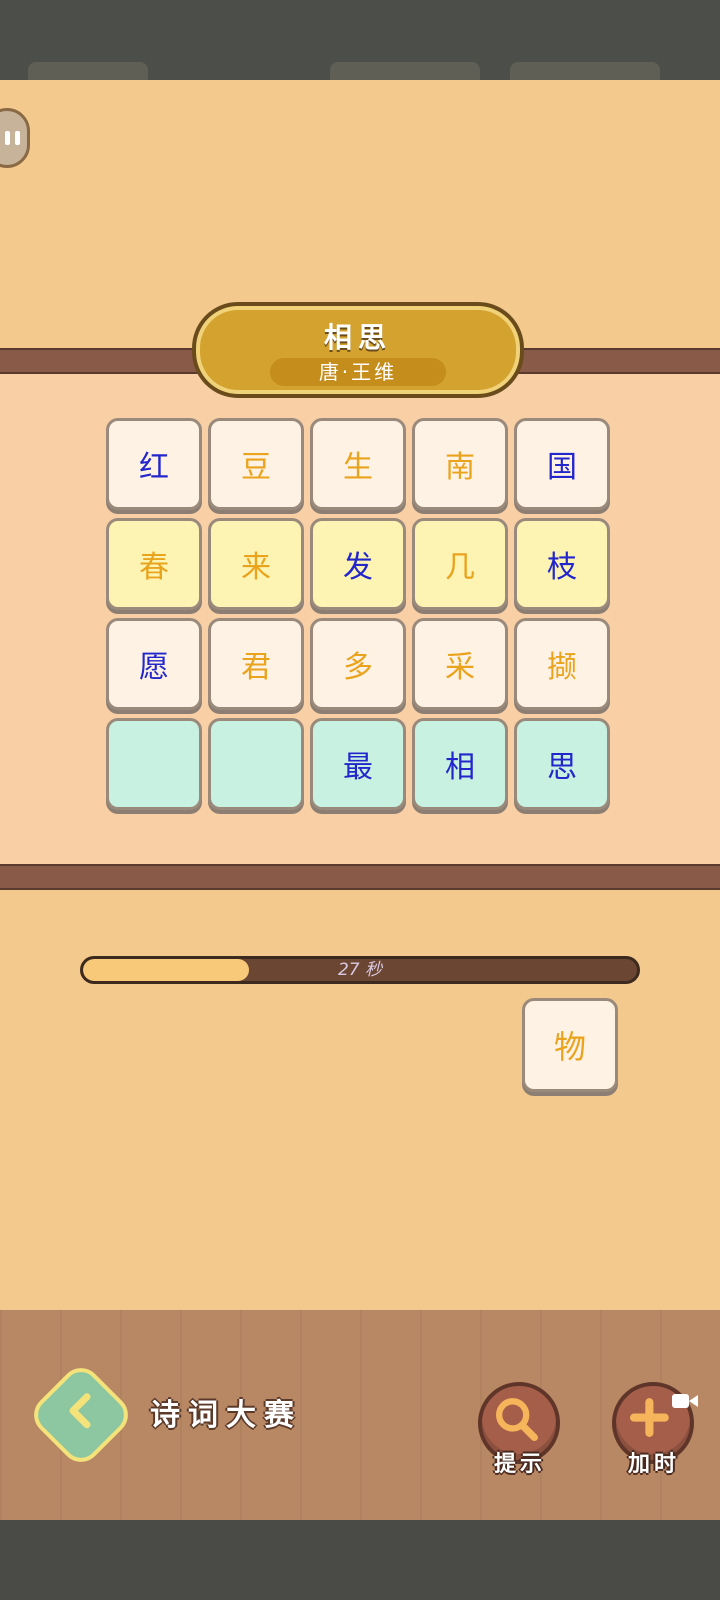 The width and height of the screenshot is (720, 1600). I want to click on character-tile: 君, so click(256, 664).